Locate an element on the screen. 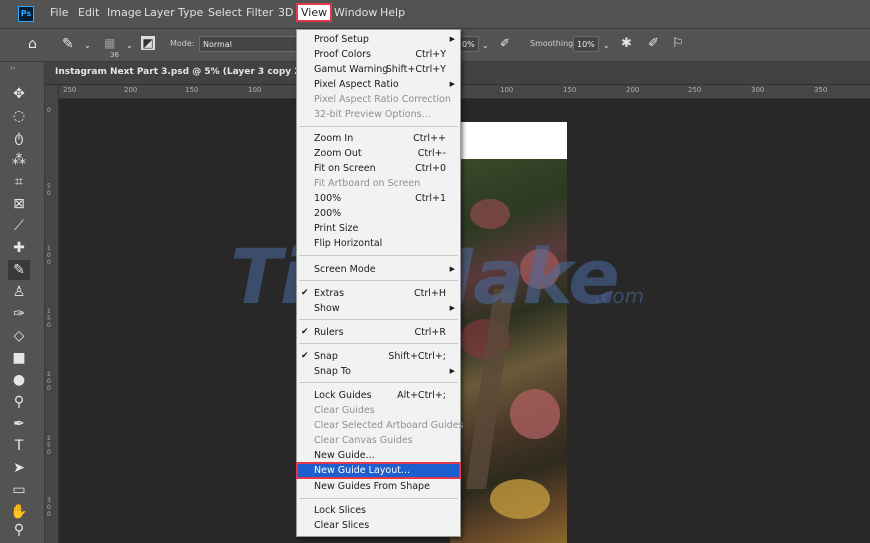 This screenshot has height=543, width=870. toggle-panel-icon: ◩ is located at coordinates (148, 43).